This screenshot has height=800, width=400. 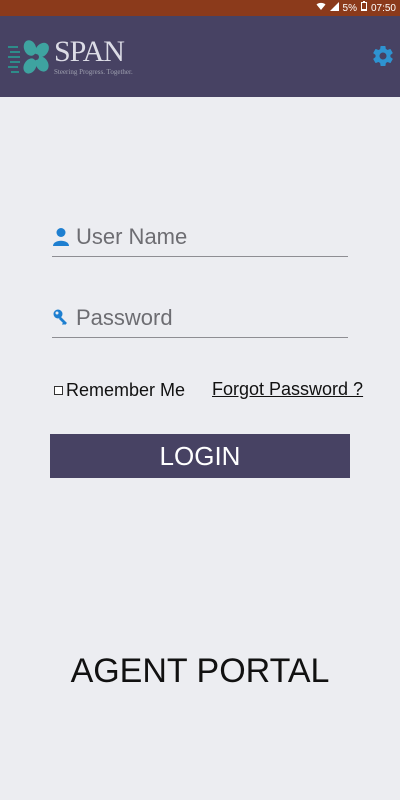 I want to click on status-bar: 5% 07:50, so click(x=200, y=8).